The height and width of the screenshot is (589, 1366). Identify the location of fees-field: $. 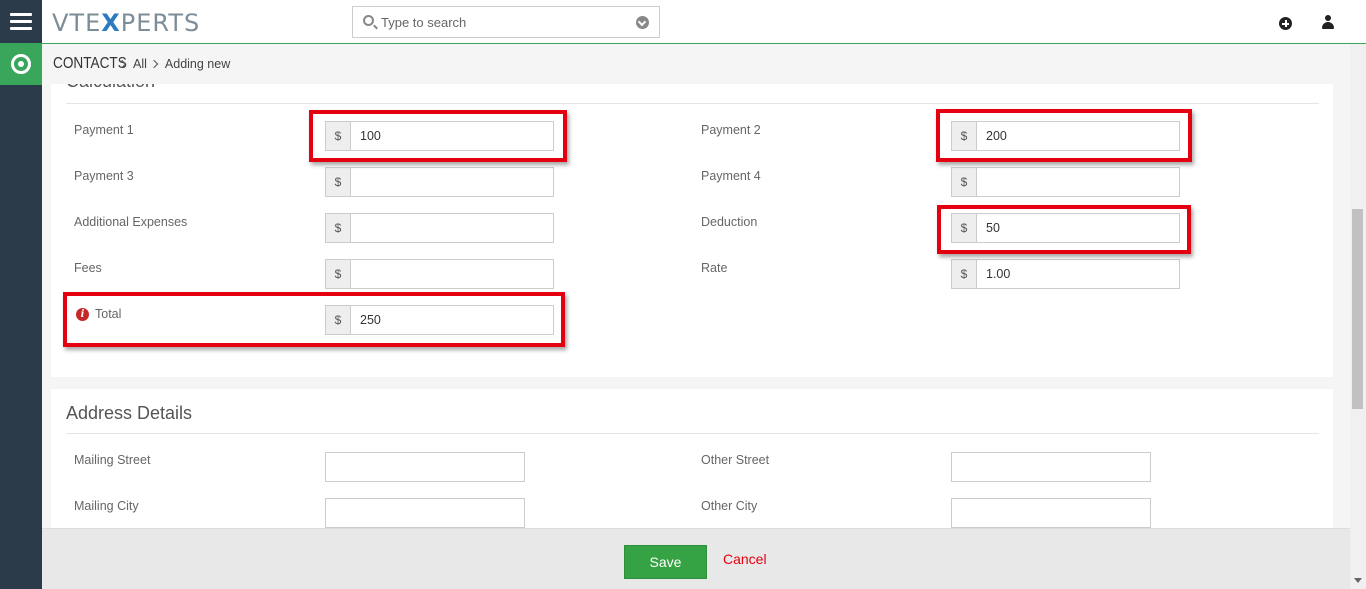
(439, 274).